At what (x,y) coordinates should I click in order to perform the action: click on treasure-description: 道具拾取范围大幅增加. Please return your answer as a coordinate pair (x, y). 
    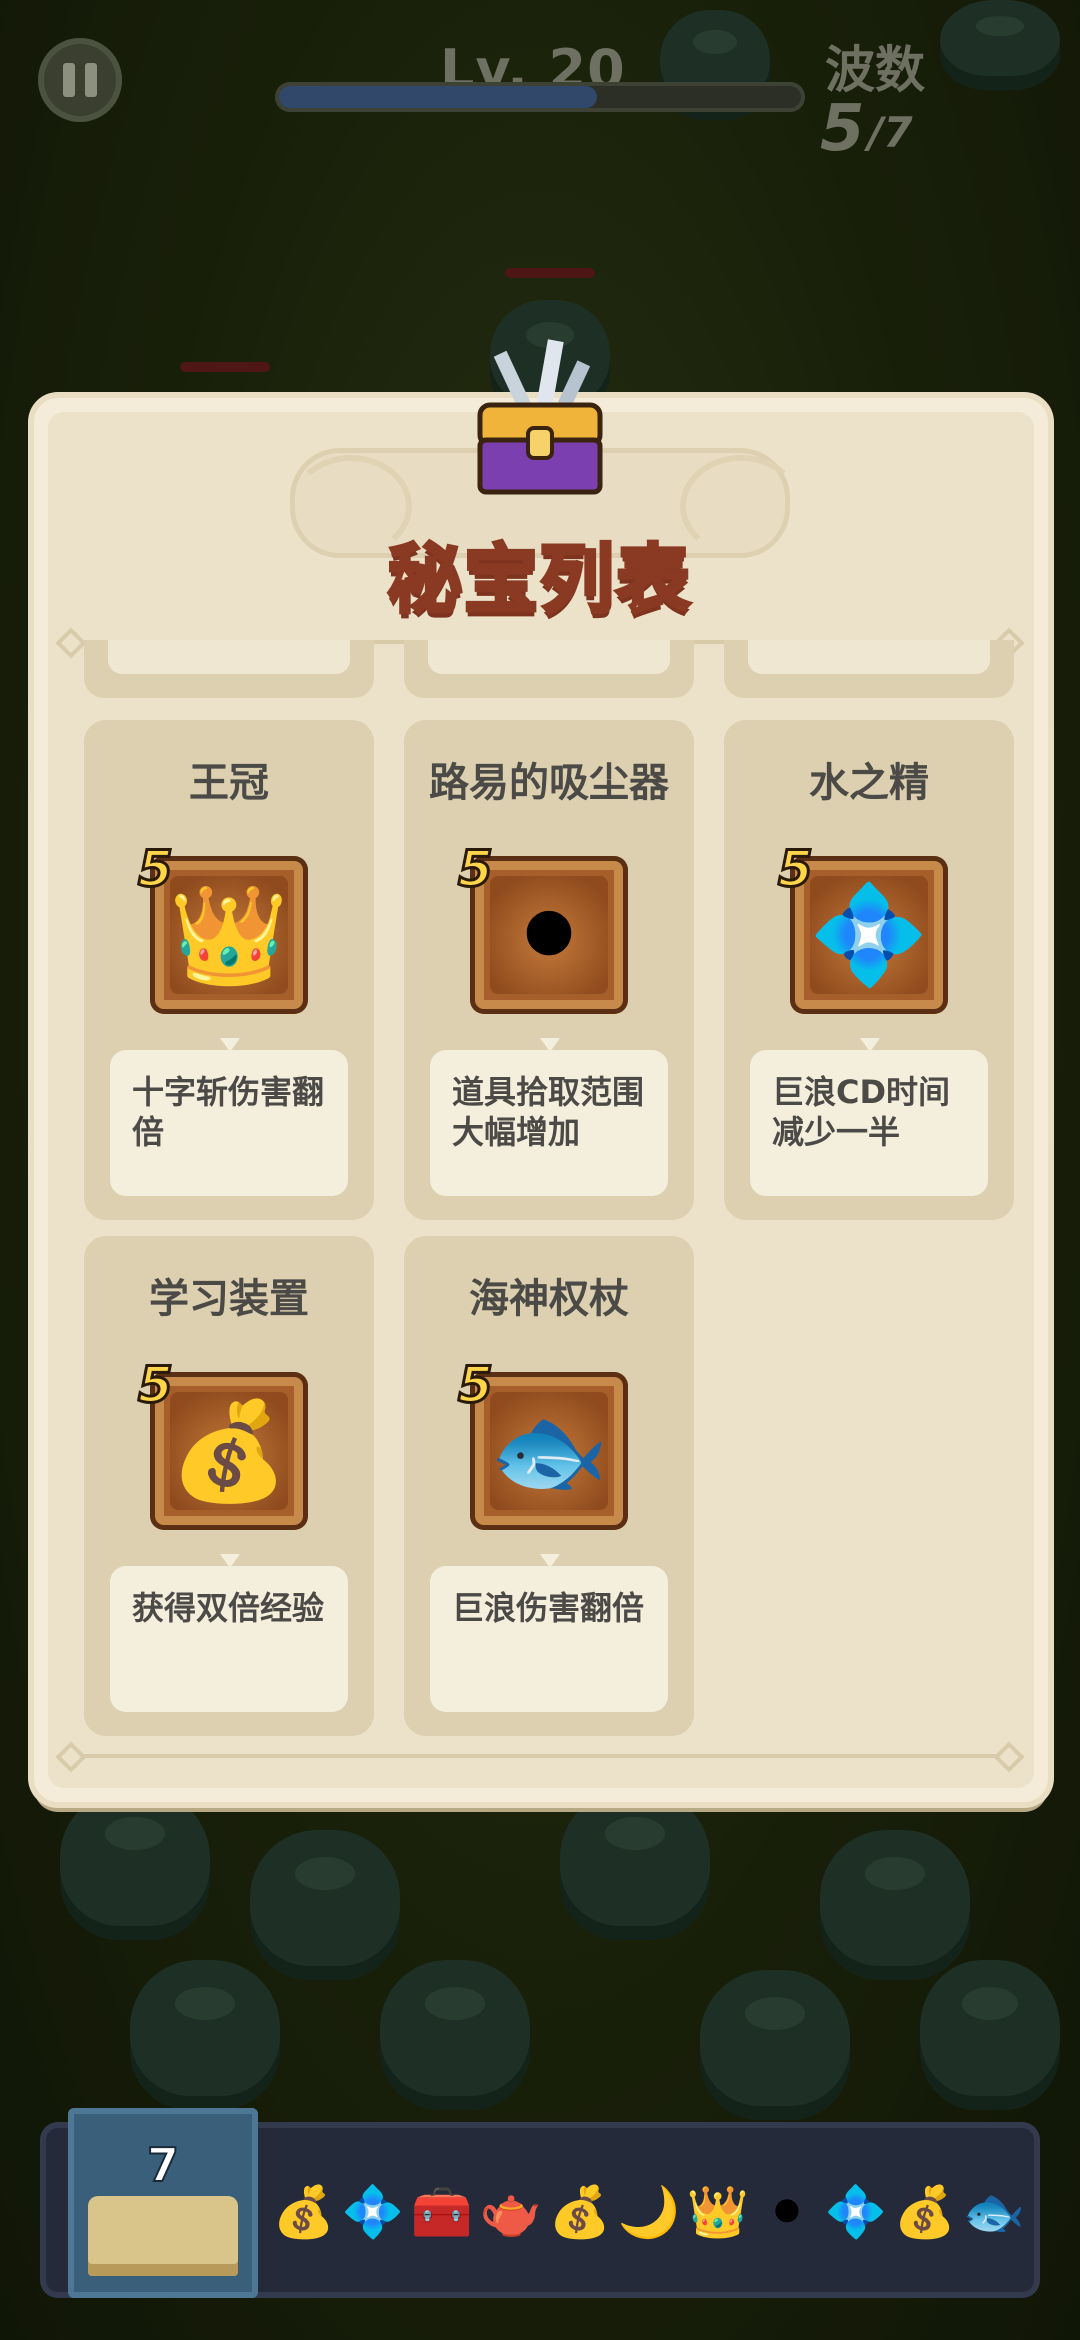
    Looking at the image, I should click on (548, 1112).